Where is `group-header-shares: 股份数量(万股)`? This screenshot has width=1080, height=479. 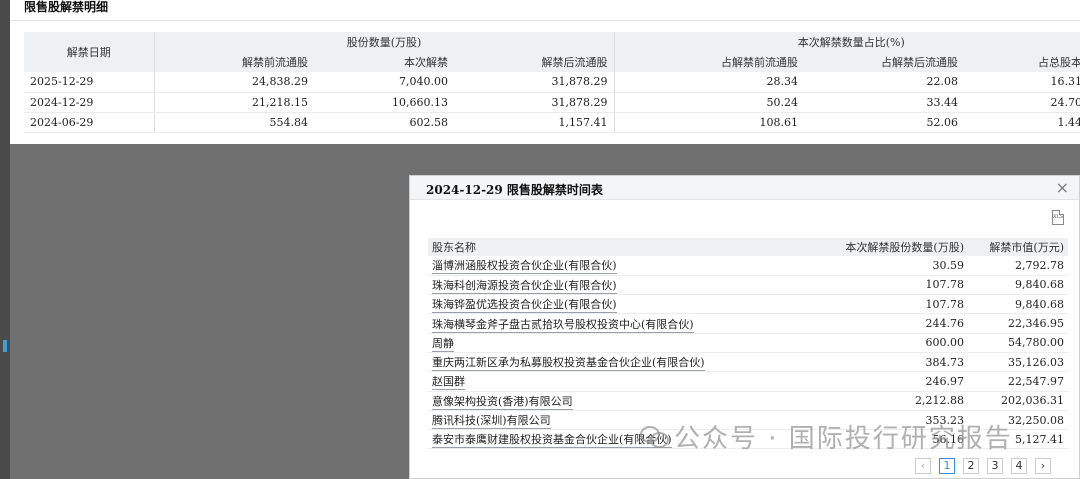 group-header-shares: 股份数量(万股) is located at coordinates (384, 42).